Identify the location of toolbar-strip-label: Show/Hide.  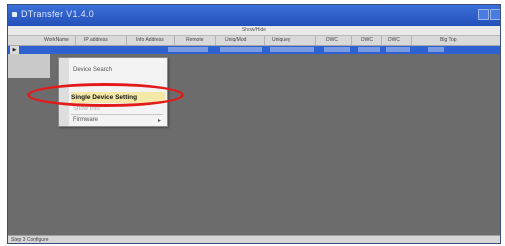
(254, 30).